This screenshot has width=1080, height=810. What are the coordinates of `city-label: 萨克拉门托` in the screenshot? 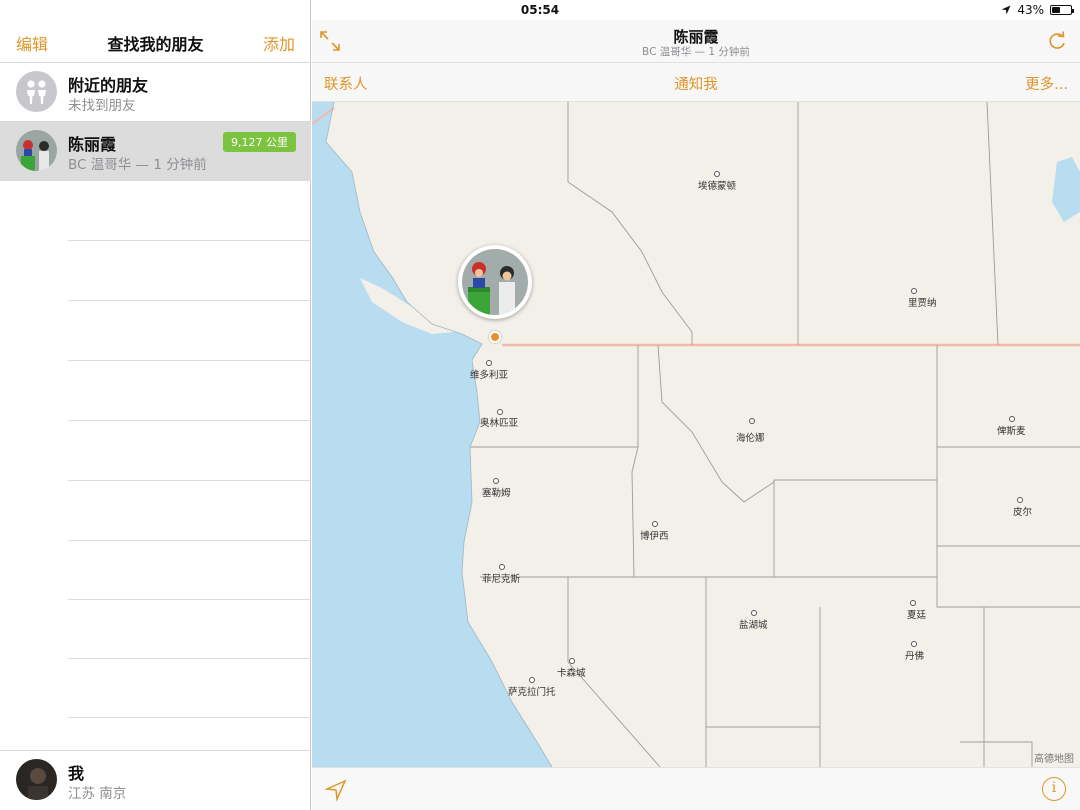 It's located at (532, 692).